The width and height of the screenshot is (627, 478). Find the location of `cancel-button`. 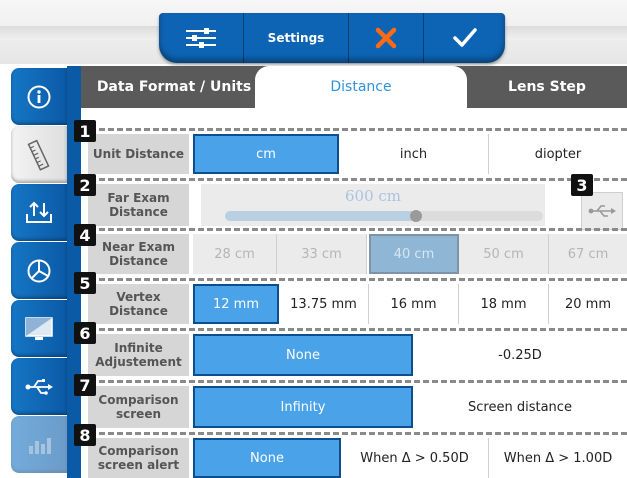

cancel-button is located at coordinates (386, 38).